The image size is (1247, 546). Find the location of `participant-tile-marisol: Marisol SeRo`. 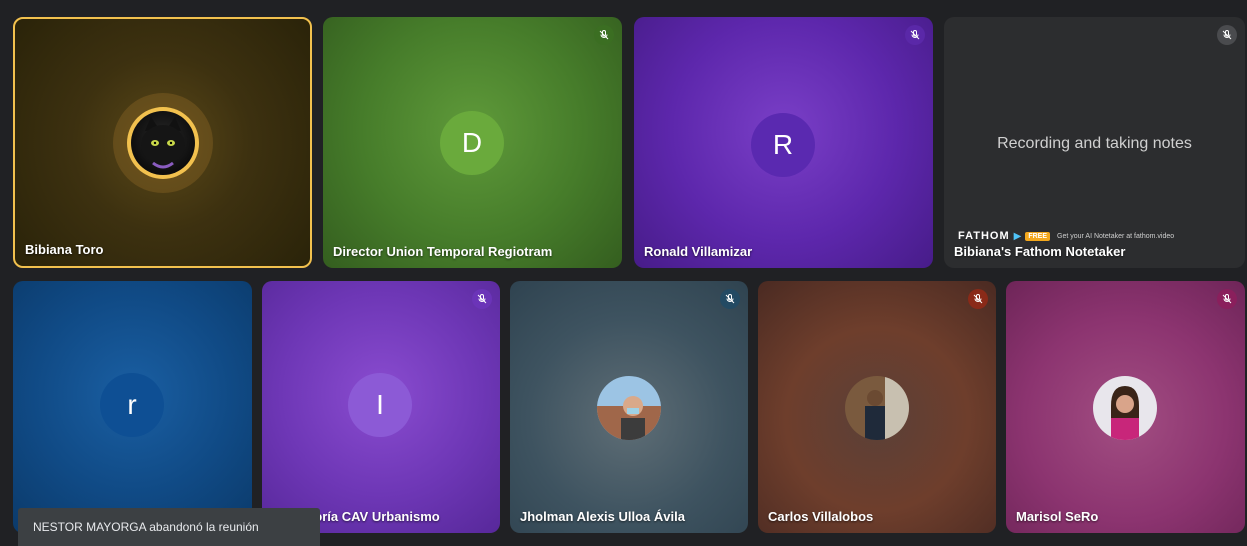

participant-tile-marisol: Marisol SeRo is located at coordinates (1125, 407).